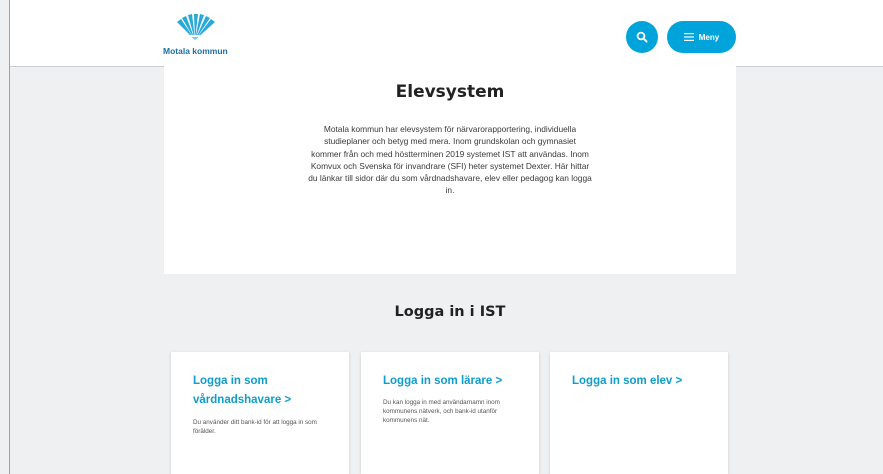 The width and height of the screenshot is (883, 474). Describe the element at coordinates (196, 27) in the screenshot. I see `logo-fan-icon` at that location.